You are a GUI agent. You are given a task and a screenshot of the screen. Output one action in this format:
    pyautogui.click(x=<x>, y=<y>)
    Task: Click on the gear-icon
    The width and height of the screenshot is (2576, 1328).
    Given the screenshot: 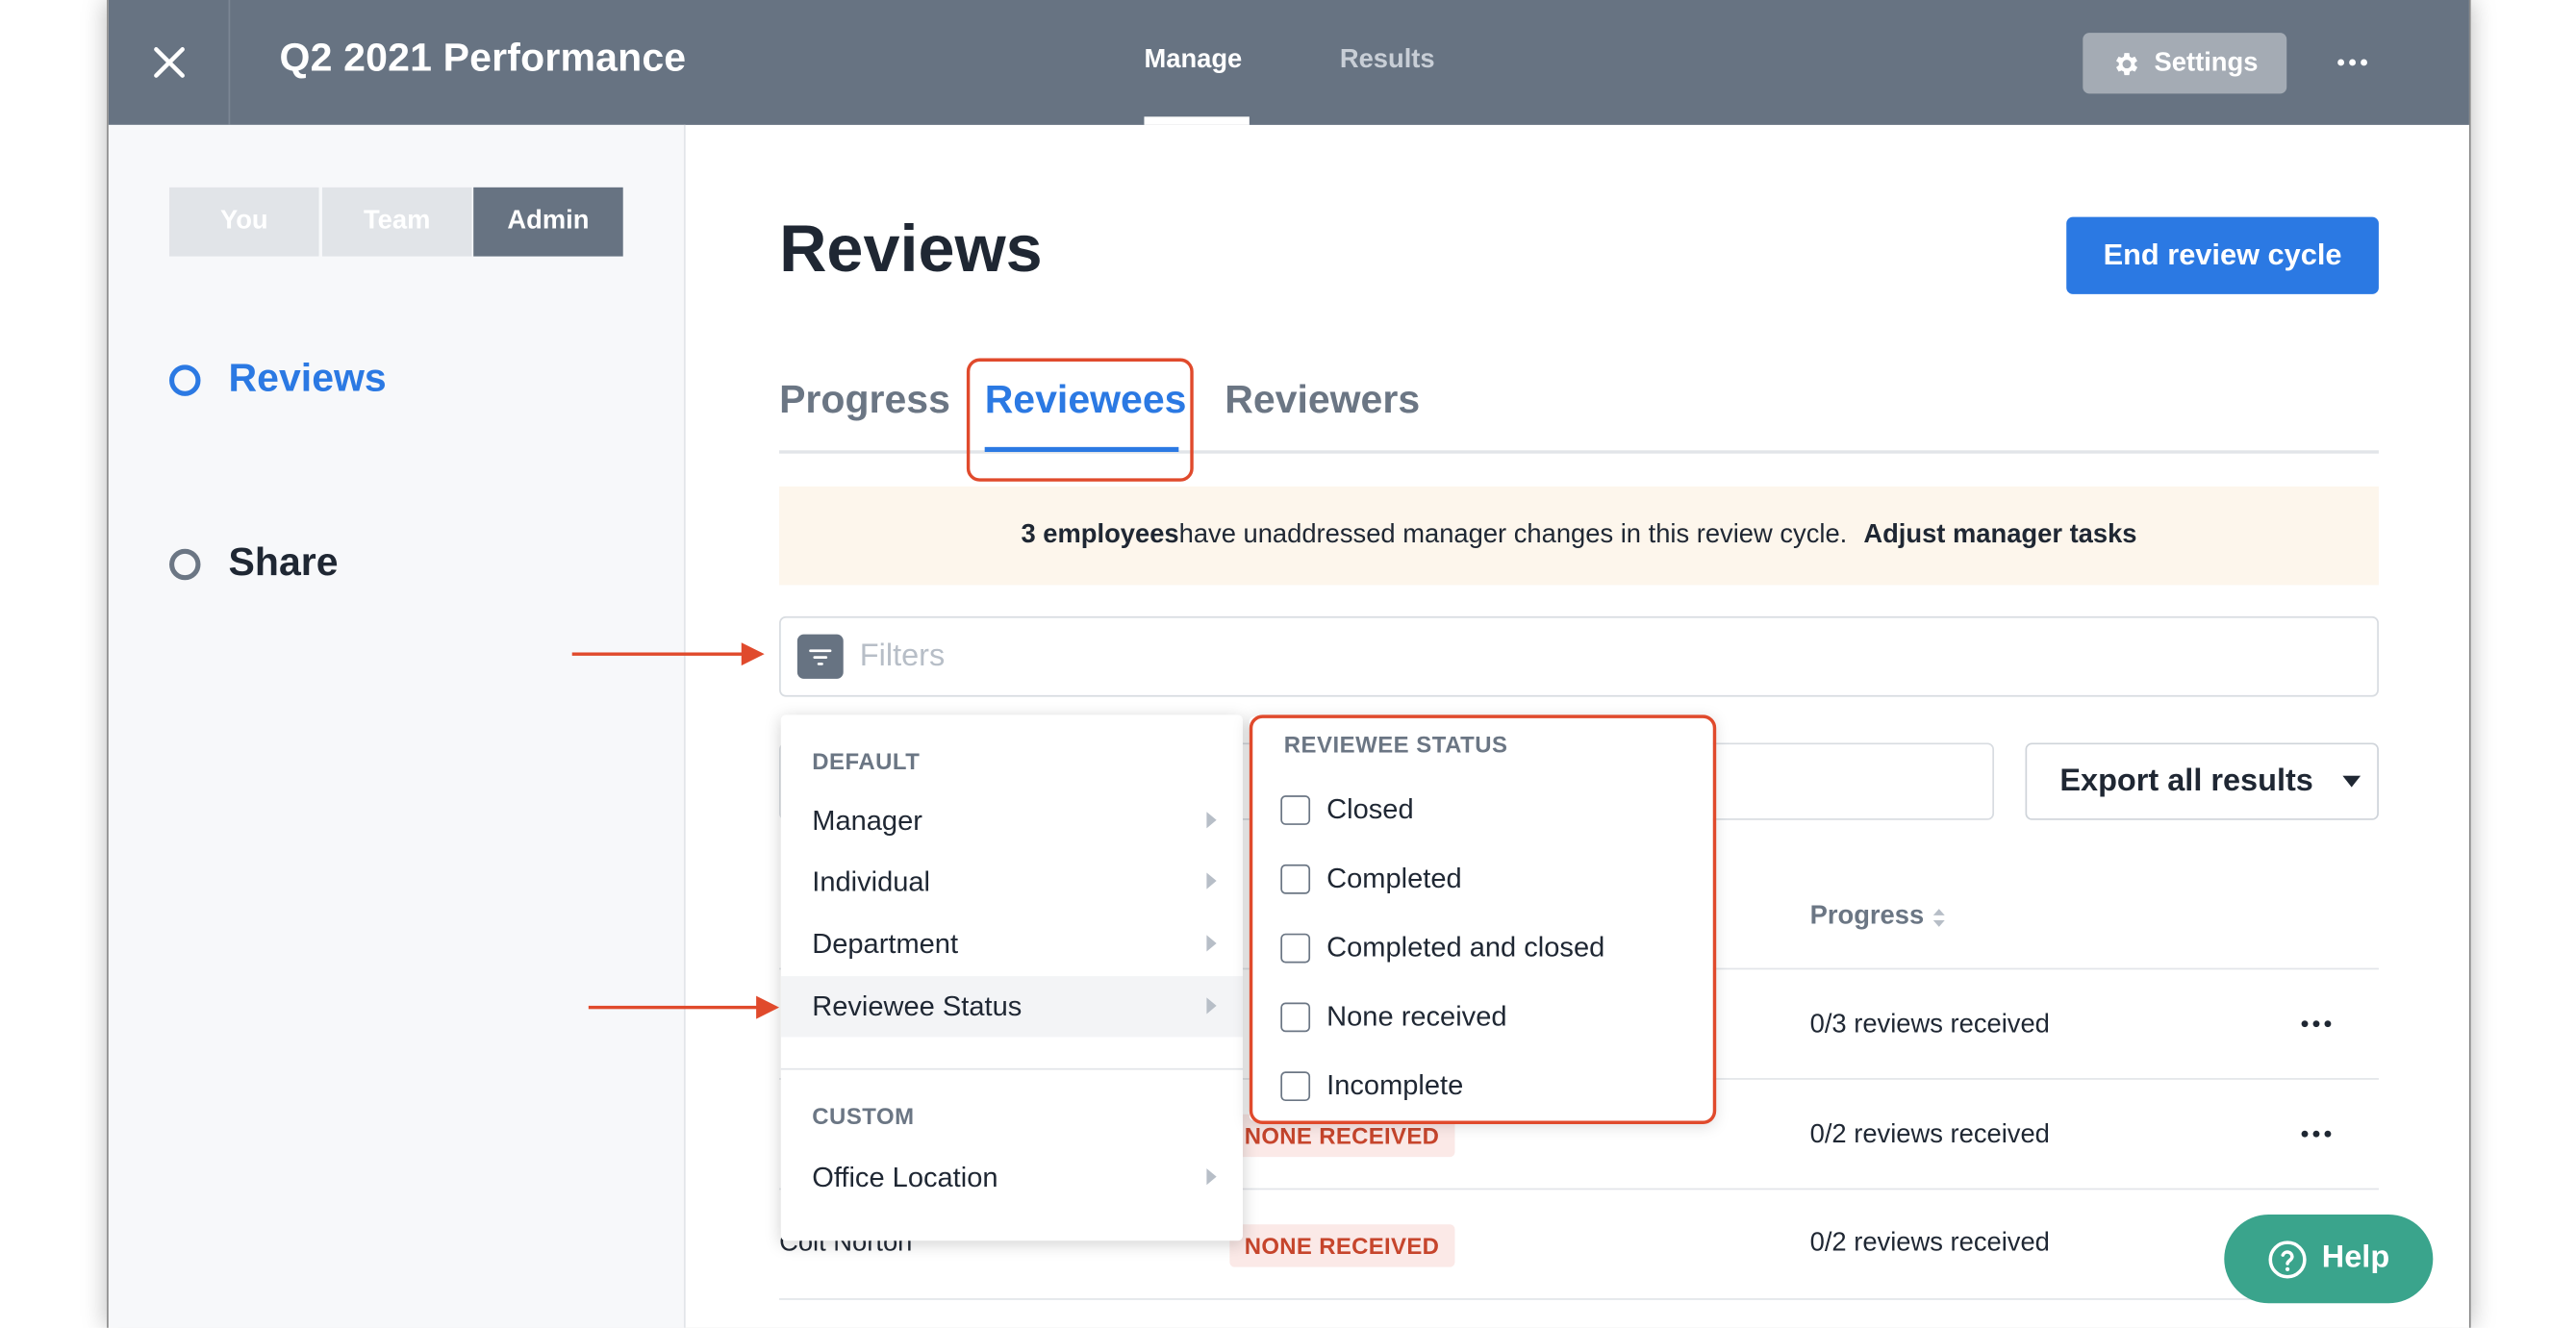 What is the action you would take?
    pyautogui.click(x=2127, y=63)
    